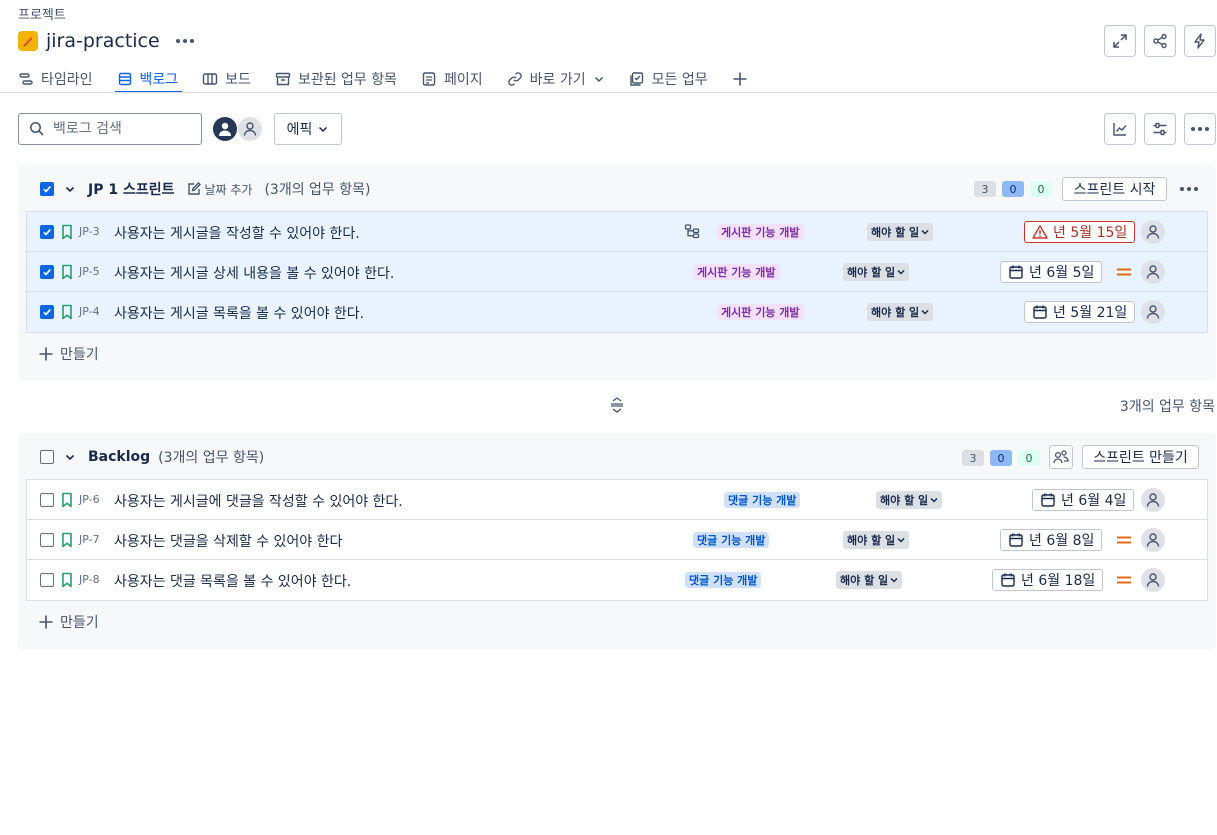 This screenshot has height=835, width=1217. Describe the element at coordinates (89, 539) in the screenshot. I see `issue-key: JP-7` at that location.